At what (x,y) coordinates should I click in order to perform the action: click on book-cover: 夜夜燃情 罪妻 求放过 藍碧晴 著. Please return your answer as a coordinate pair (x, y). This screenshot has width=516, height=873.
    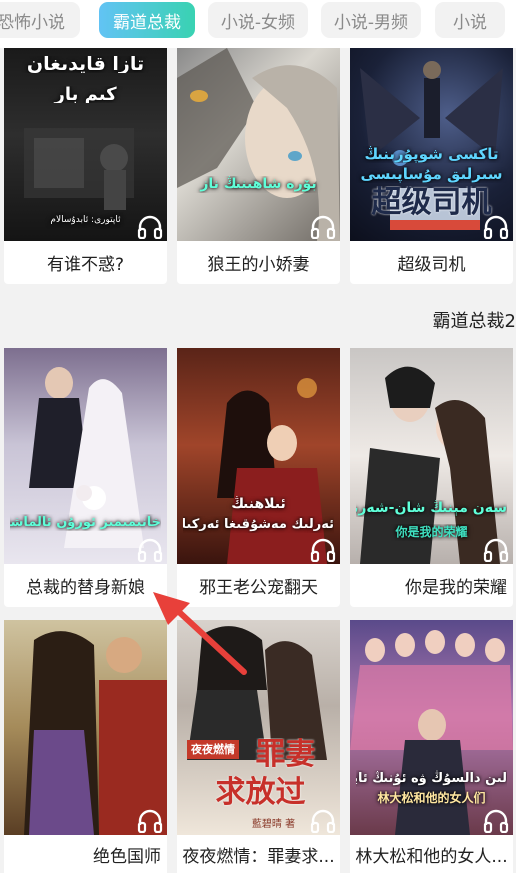
    Looking at the image, I should click on (258, 727).